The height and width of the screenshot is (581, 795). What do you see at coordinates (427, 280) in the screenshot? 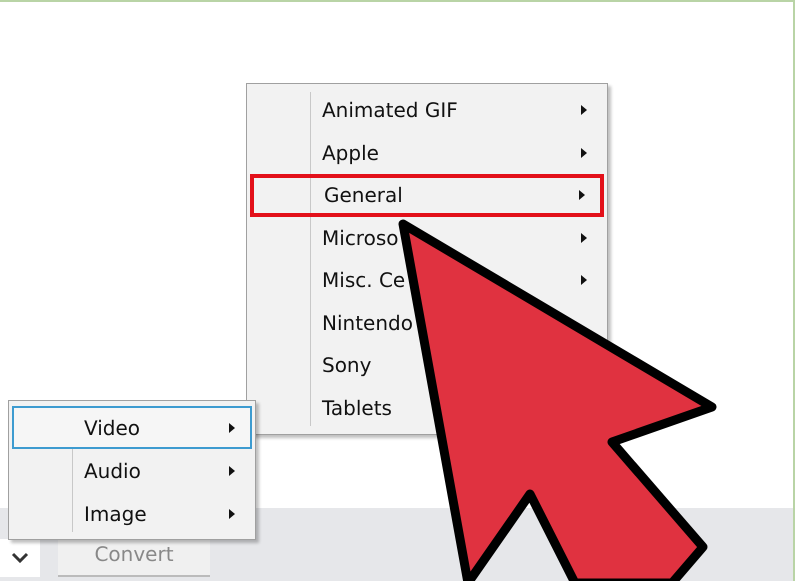
I see `menu-item: Misc. Ce` at bounding box center [427, 280].